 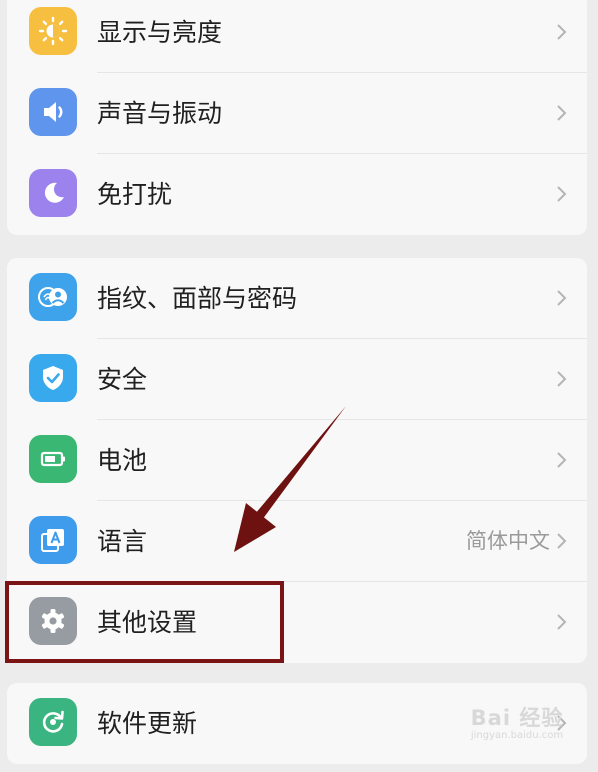 I want to click on watermark: Bai 经验 jingyan.baidu.com, so click(x=517, y=728).